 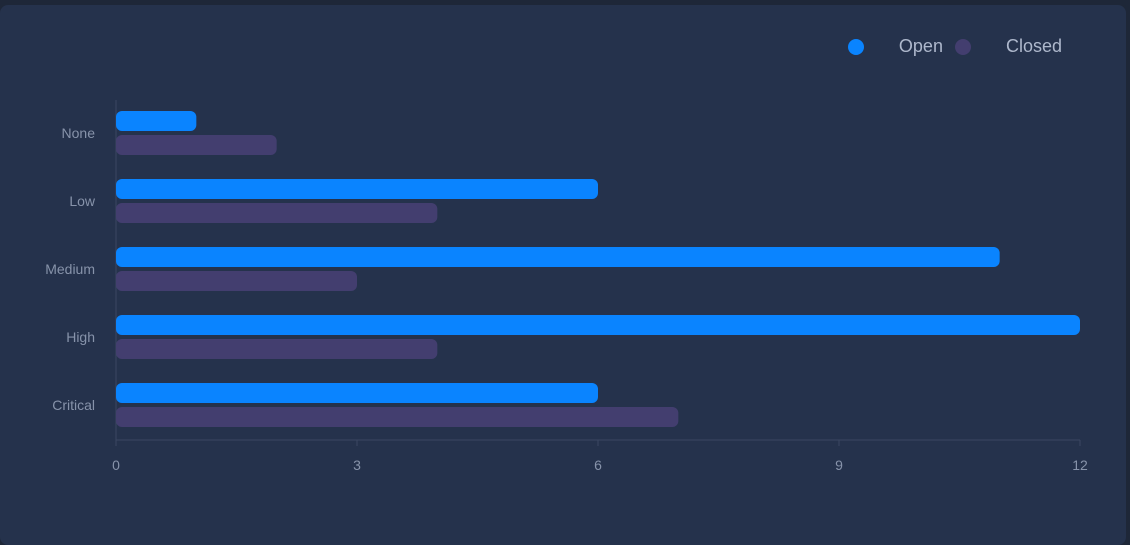 I want to click on x-tick-label: 6, so click(x=598, y=465).